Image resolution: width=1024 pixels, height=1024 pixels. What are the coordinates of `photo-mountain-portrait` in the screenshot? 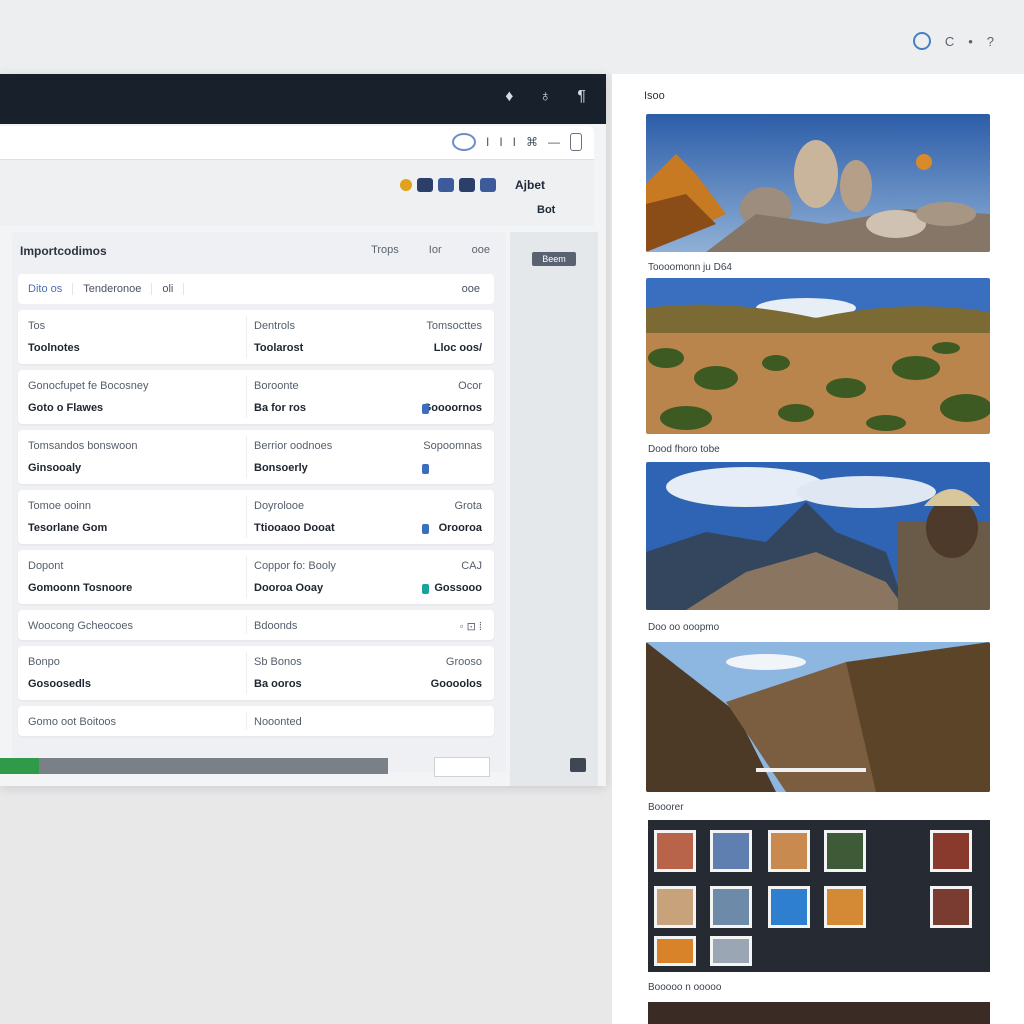 It's located at (818, 536).